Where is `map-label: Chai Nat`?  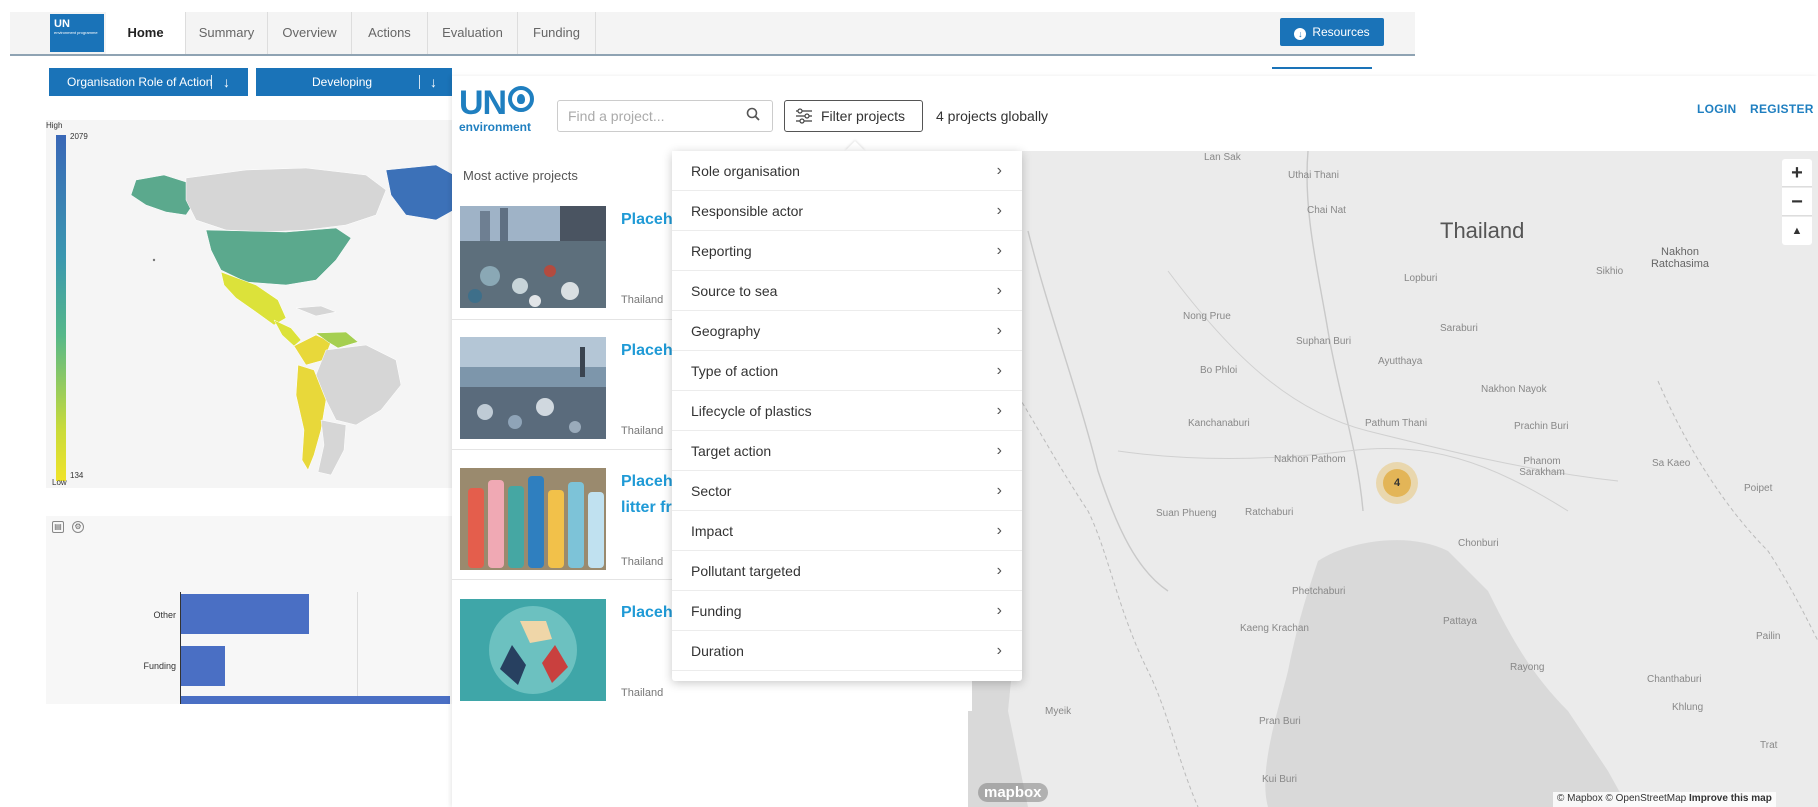 map-label: Chai Nat is located at coordinates (1326, 210).